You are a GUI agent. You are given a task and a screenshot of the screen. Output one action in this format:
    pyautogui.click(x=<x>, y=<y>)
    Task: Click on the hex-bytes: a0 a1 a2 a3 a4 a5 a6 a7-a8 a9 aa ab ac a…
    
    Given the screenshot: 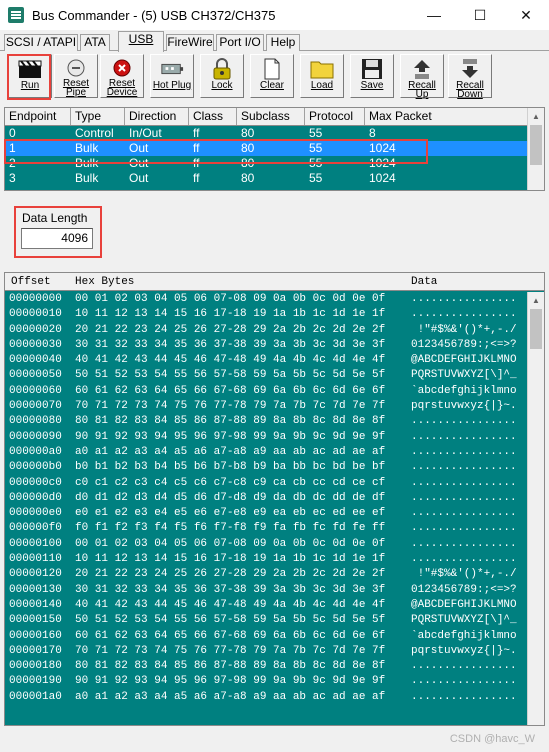 What is the action you would take?
    pyautogui.click(x=230, y=451)
    